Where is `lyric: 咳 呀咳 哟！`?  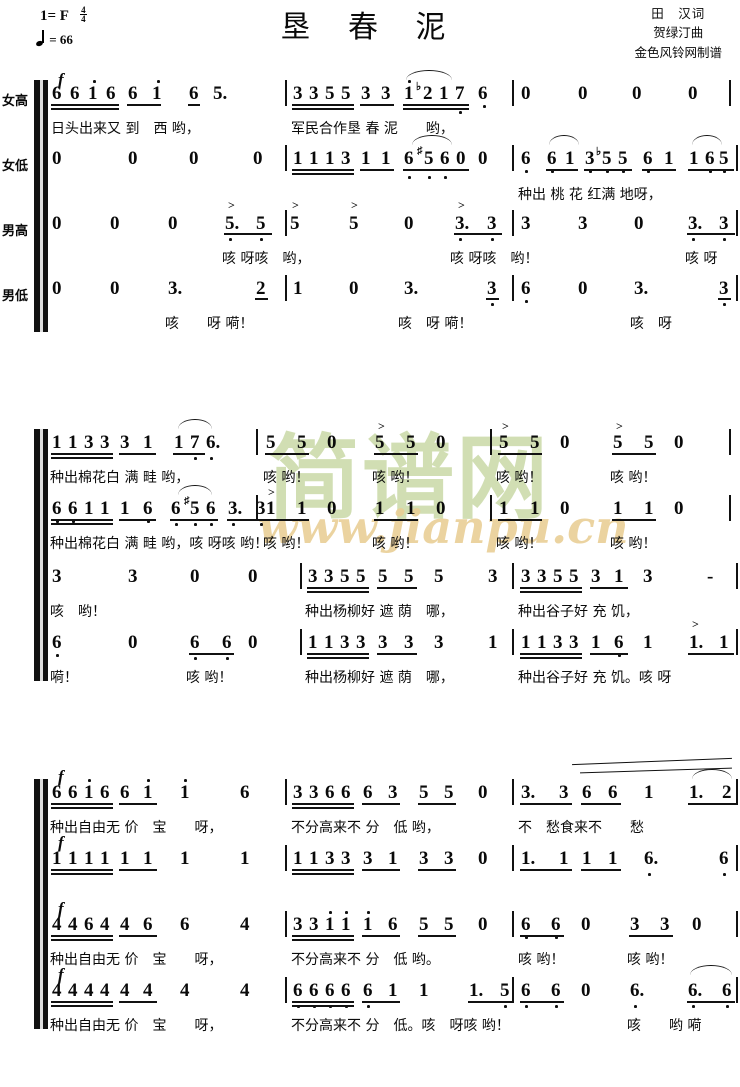 lyric: 咳 呀咳 哟！ is located at coordinates (494, 259).